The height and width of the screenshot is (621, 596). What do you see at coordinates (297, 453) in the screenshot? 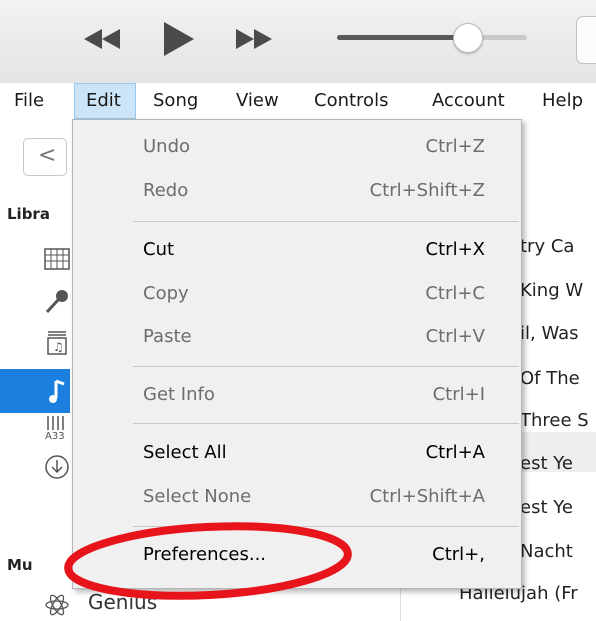
I see `menu-item-select-all: Select All Ctrl+A` at bounding box center [297, 453].